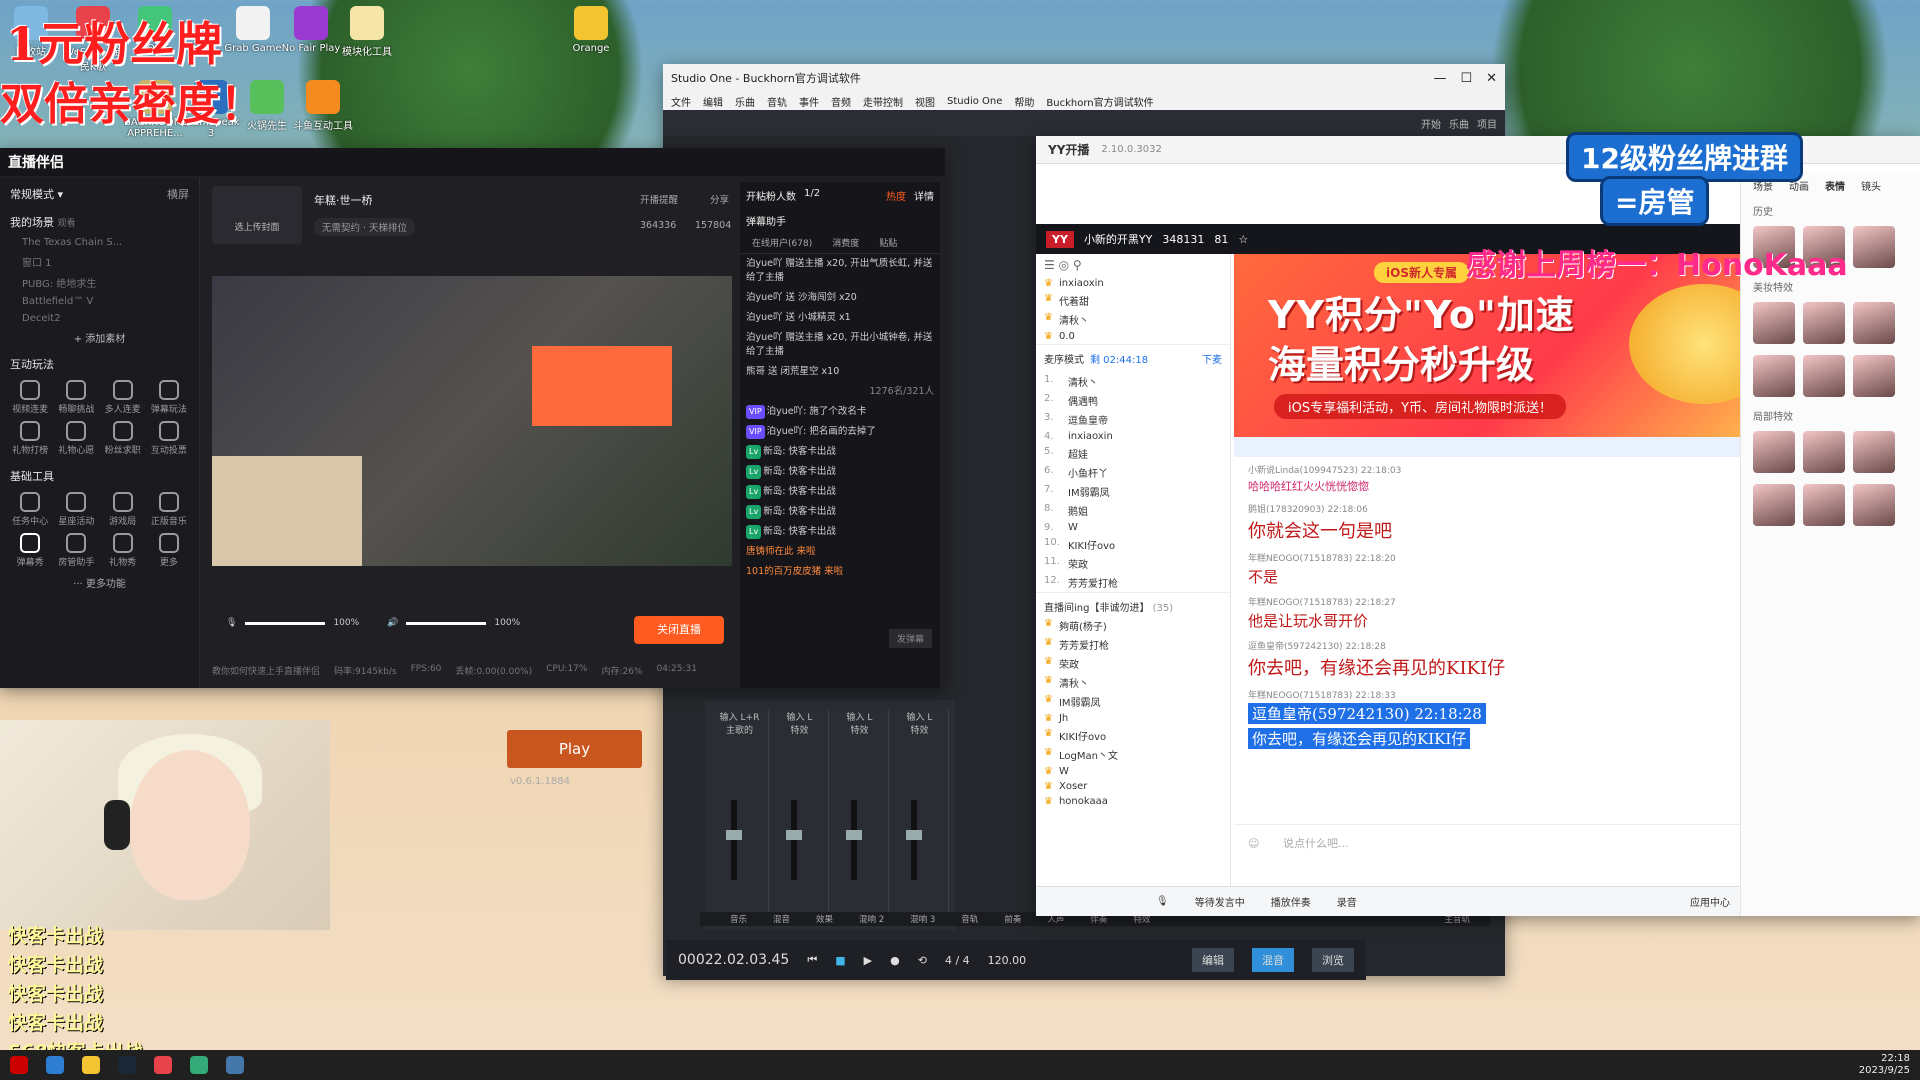  Describe the element at coordinates (1133, 604) in the screenshot. I see `sub-channel: 直播间ing【非诚勿进】 (35)` at that location.